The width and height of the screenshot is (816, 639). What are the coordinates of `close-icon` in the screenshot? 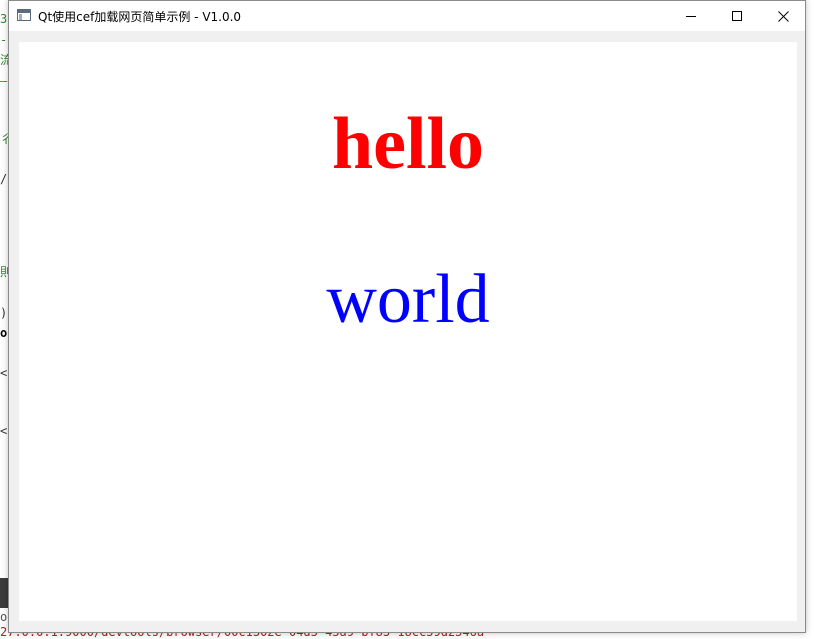 It's located at (783, 16).